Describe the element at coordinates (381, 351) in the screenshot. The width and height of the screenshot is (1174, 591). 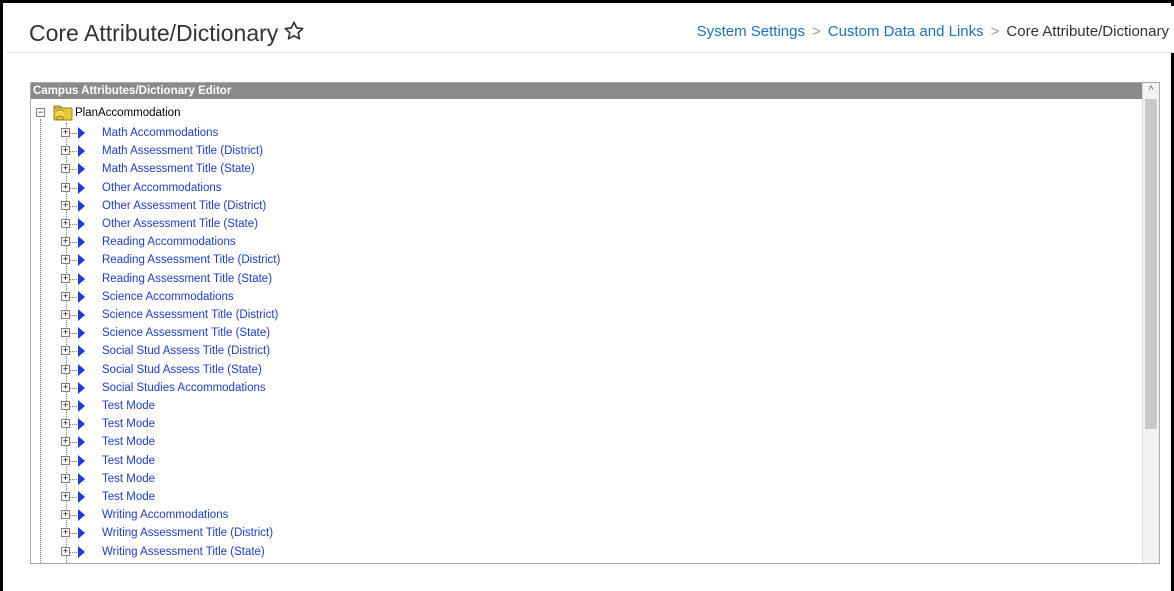
I see `tree-item: + Social Stud Assess Title (District)` at that location.